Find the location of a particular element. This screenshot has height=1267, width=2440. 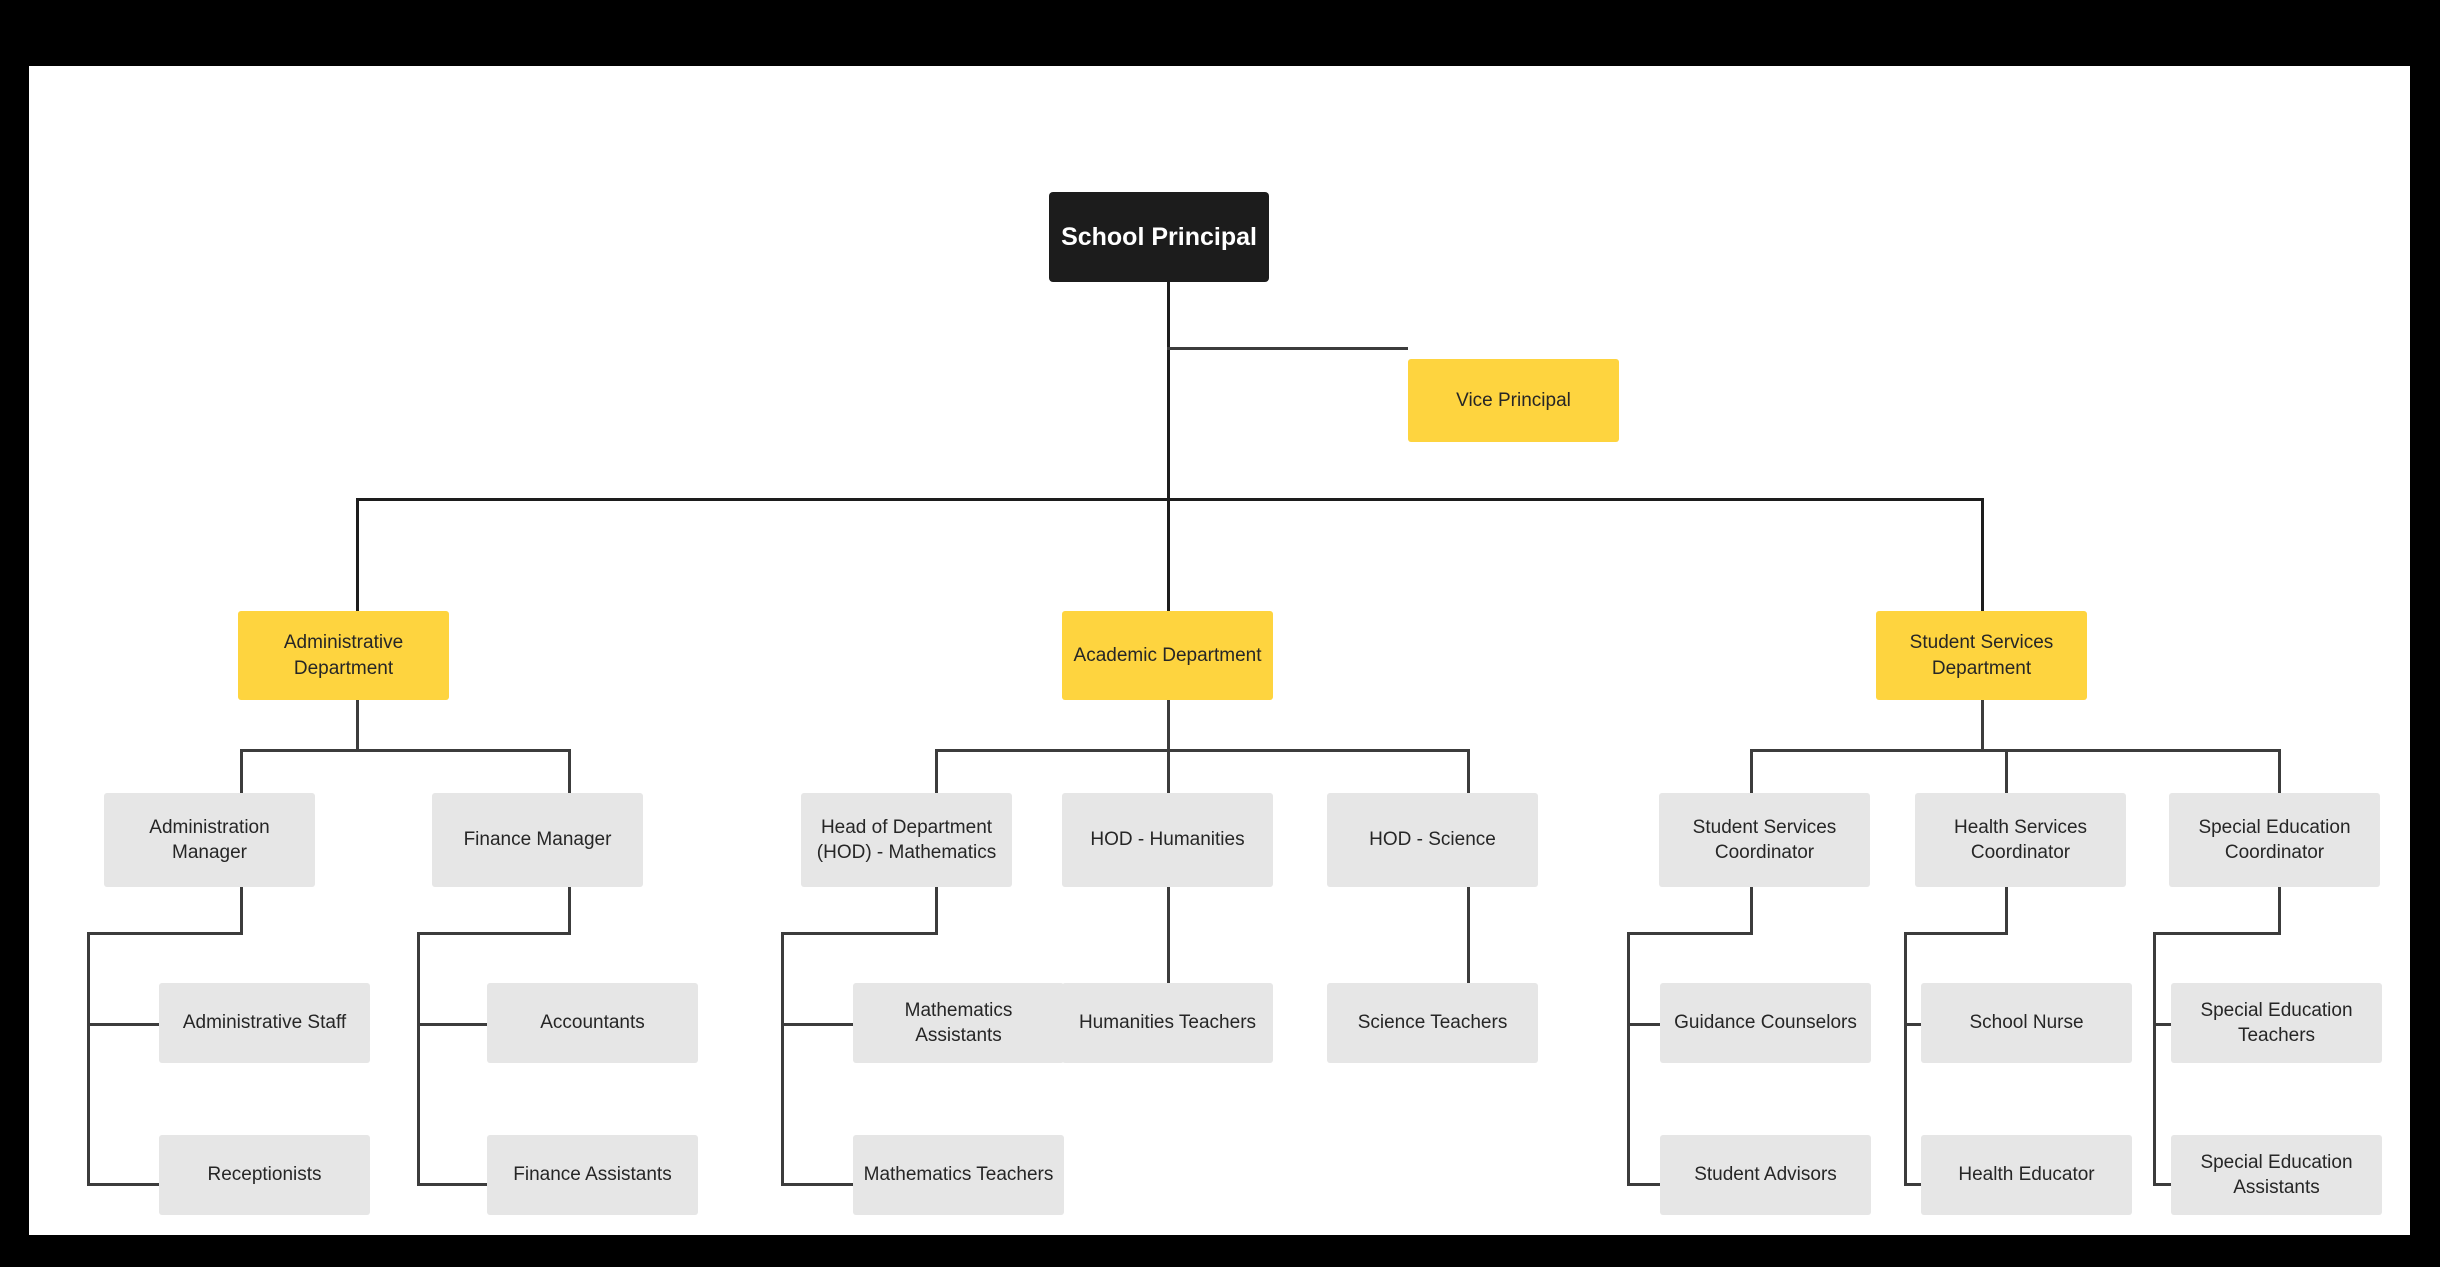

edge-trunk-to-academic-dept is located at coordinates (1168, 554).